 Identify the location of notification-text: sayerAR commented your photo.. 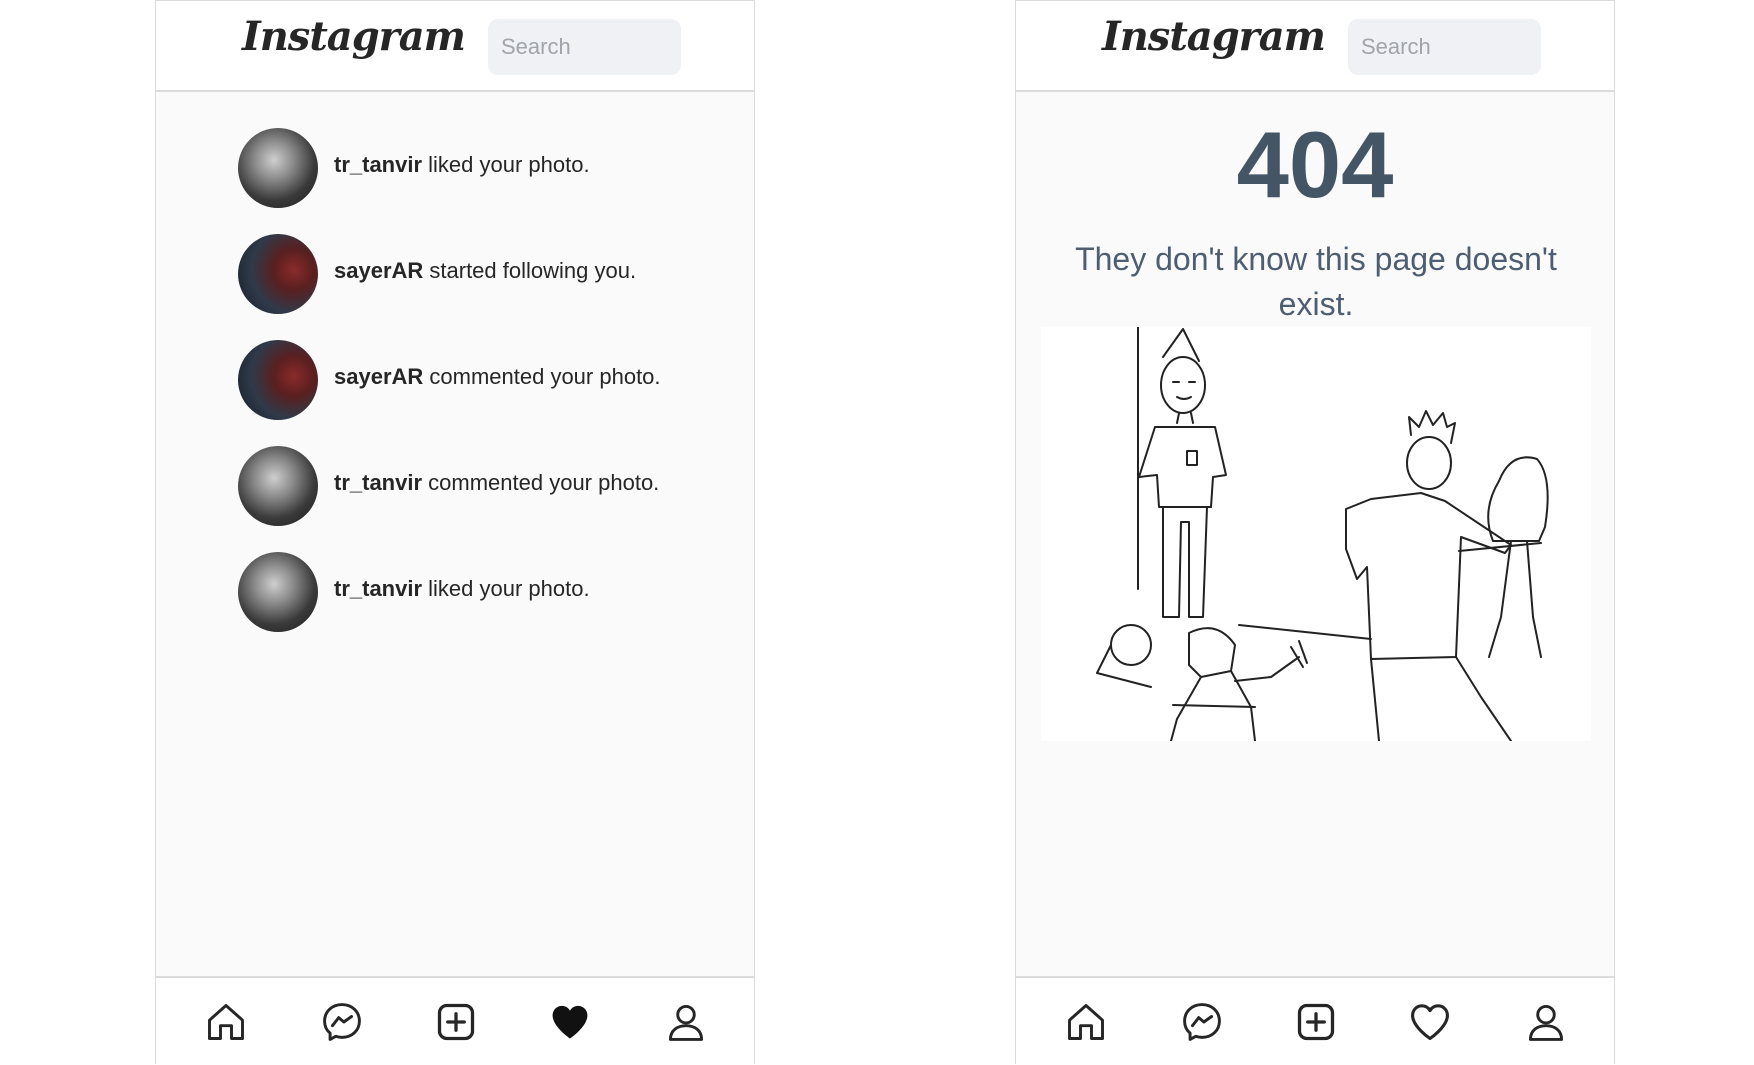
(497, 377).